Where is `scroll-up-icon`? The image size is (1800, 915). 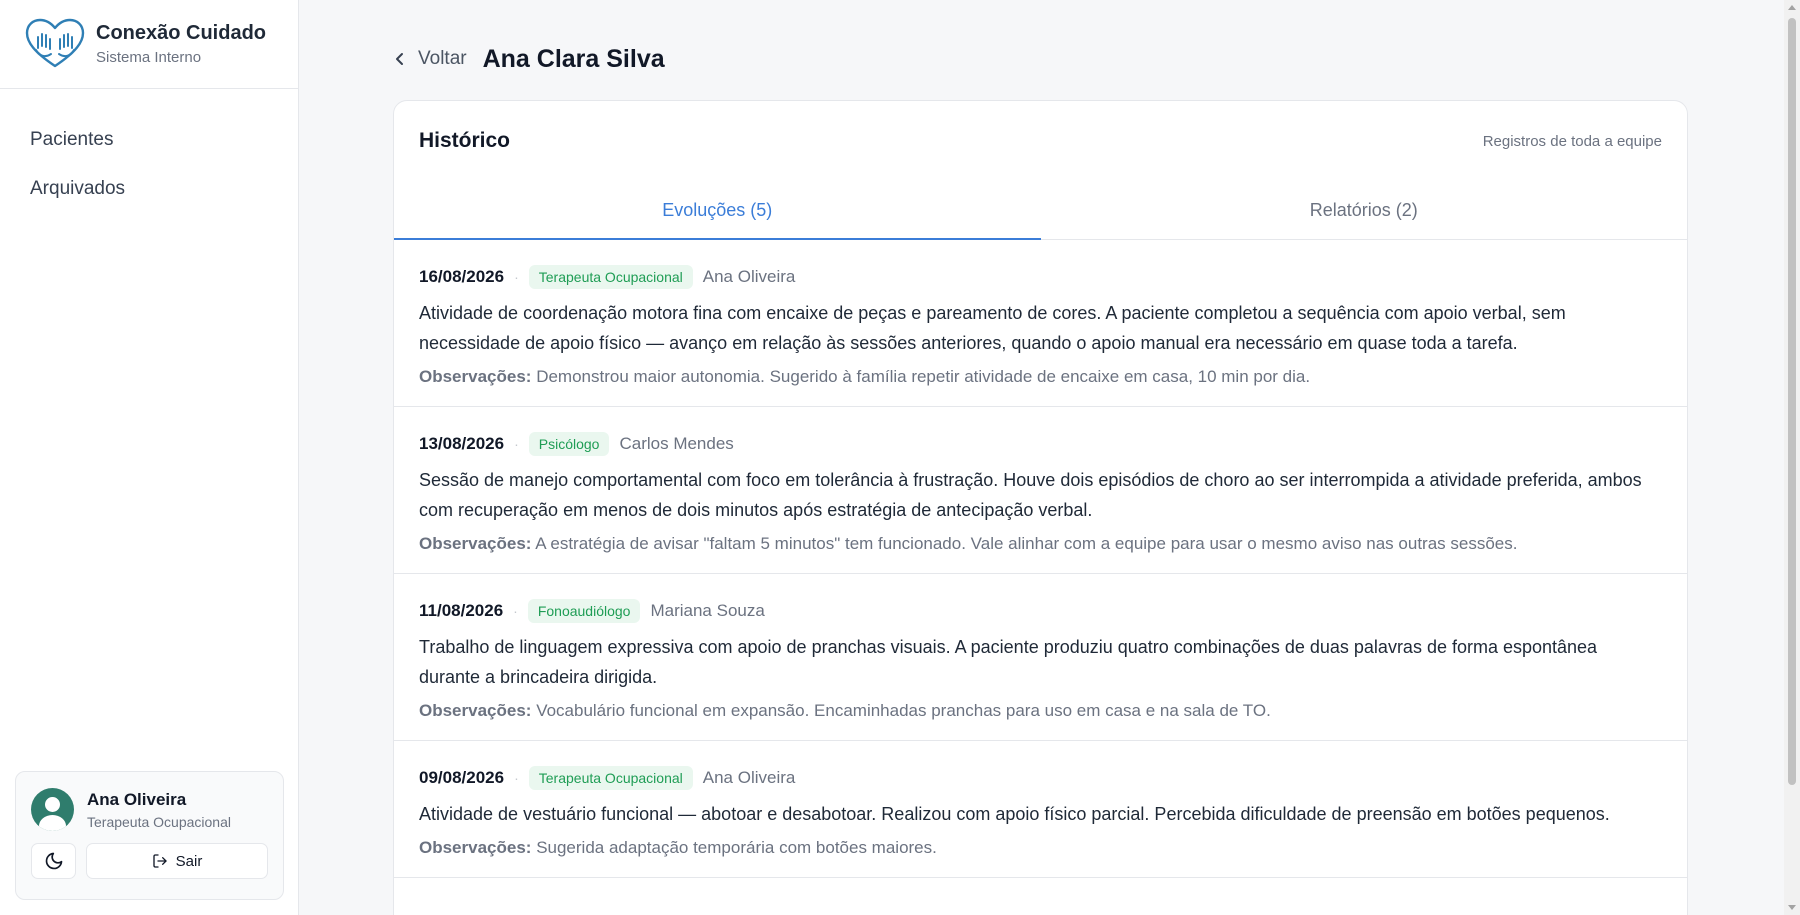
scroll-up-icon is located at coordinates (1792, 7).